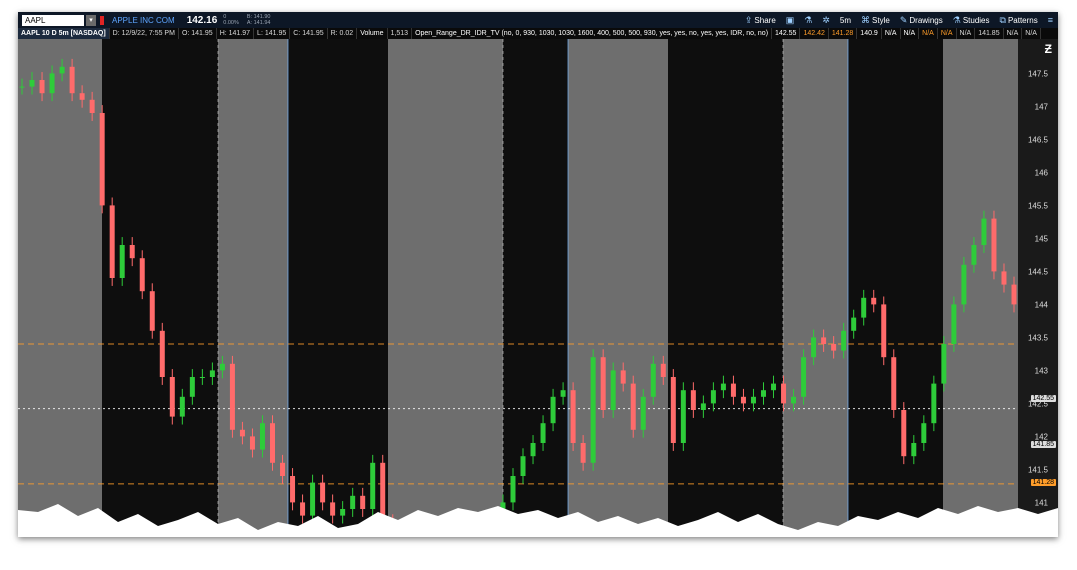 Image resolution: width=1077 pixels, height=570 pixels. I want to click on flask-icon: ⚗, so click(808, 19).